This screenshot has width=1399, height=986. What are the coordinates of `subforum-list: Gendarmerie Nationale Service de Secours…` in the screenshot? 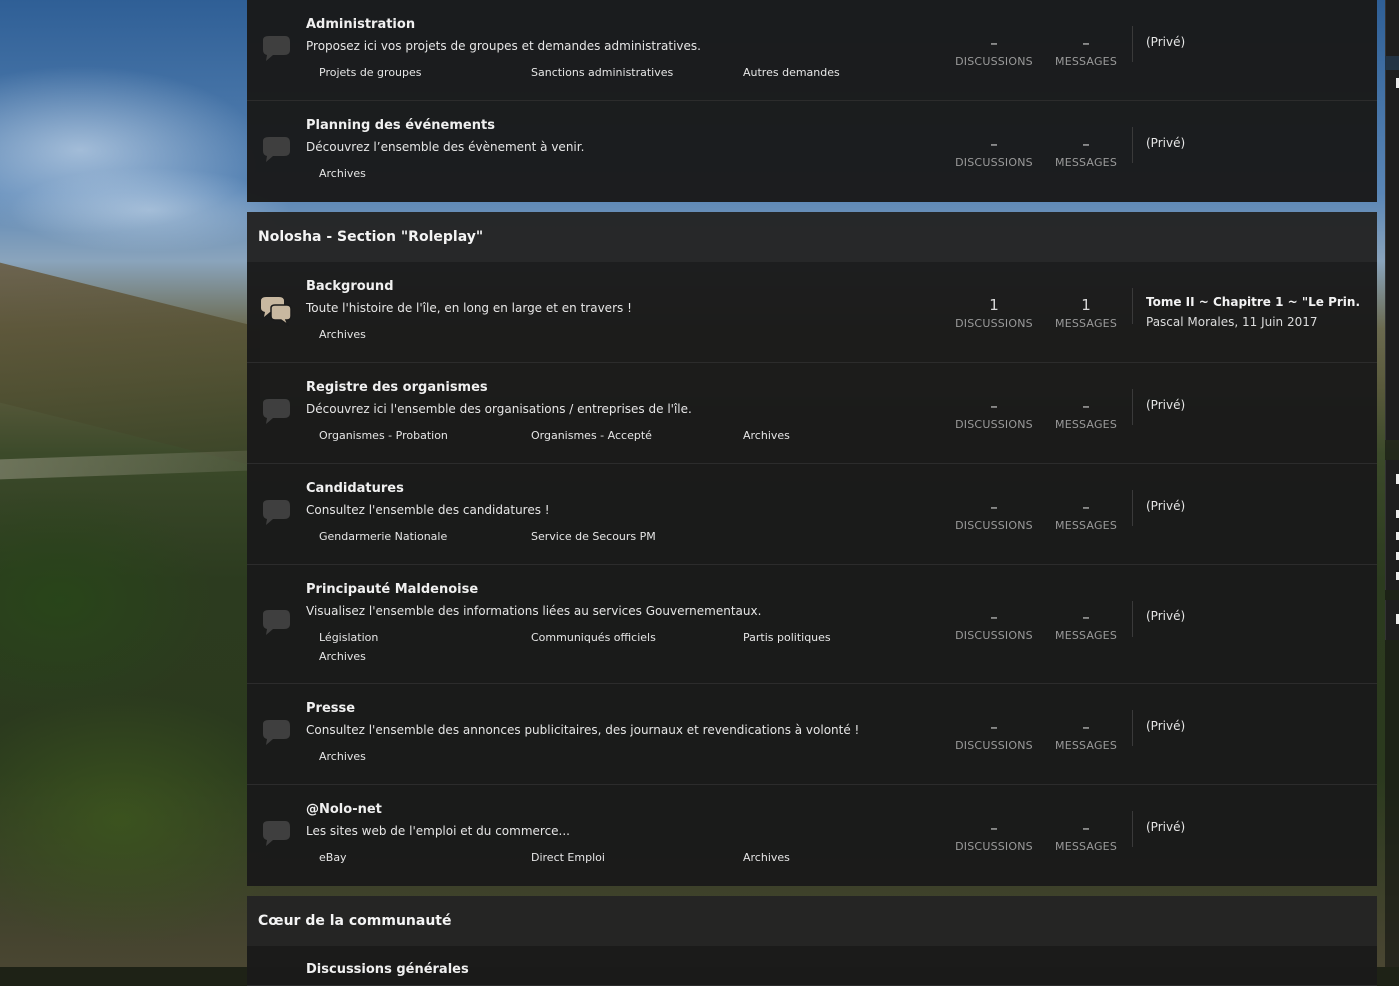 It's located at (619, 536).